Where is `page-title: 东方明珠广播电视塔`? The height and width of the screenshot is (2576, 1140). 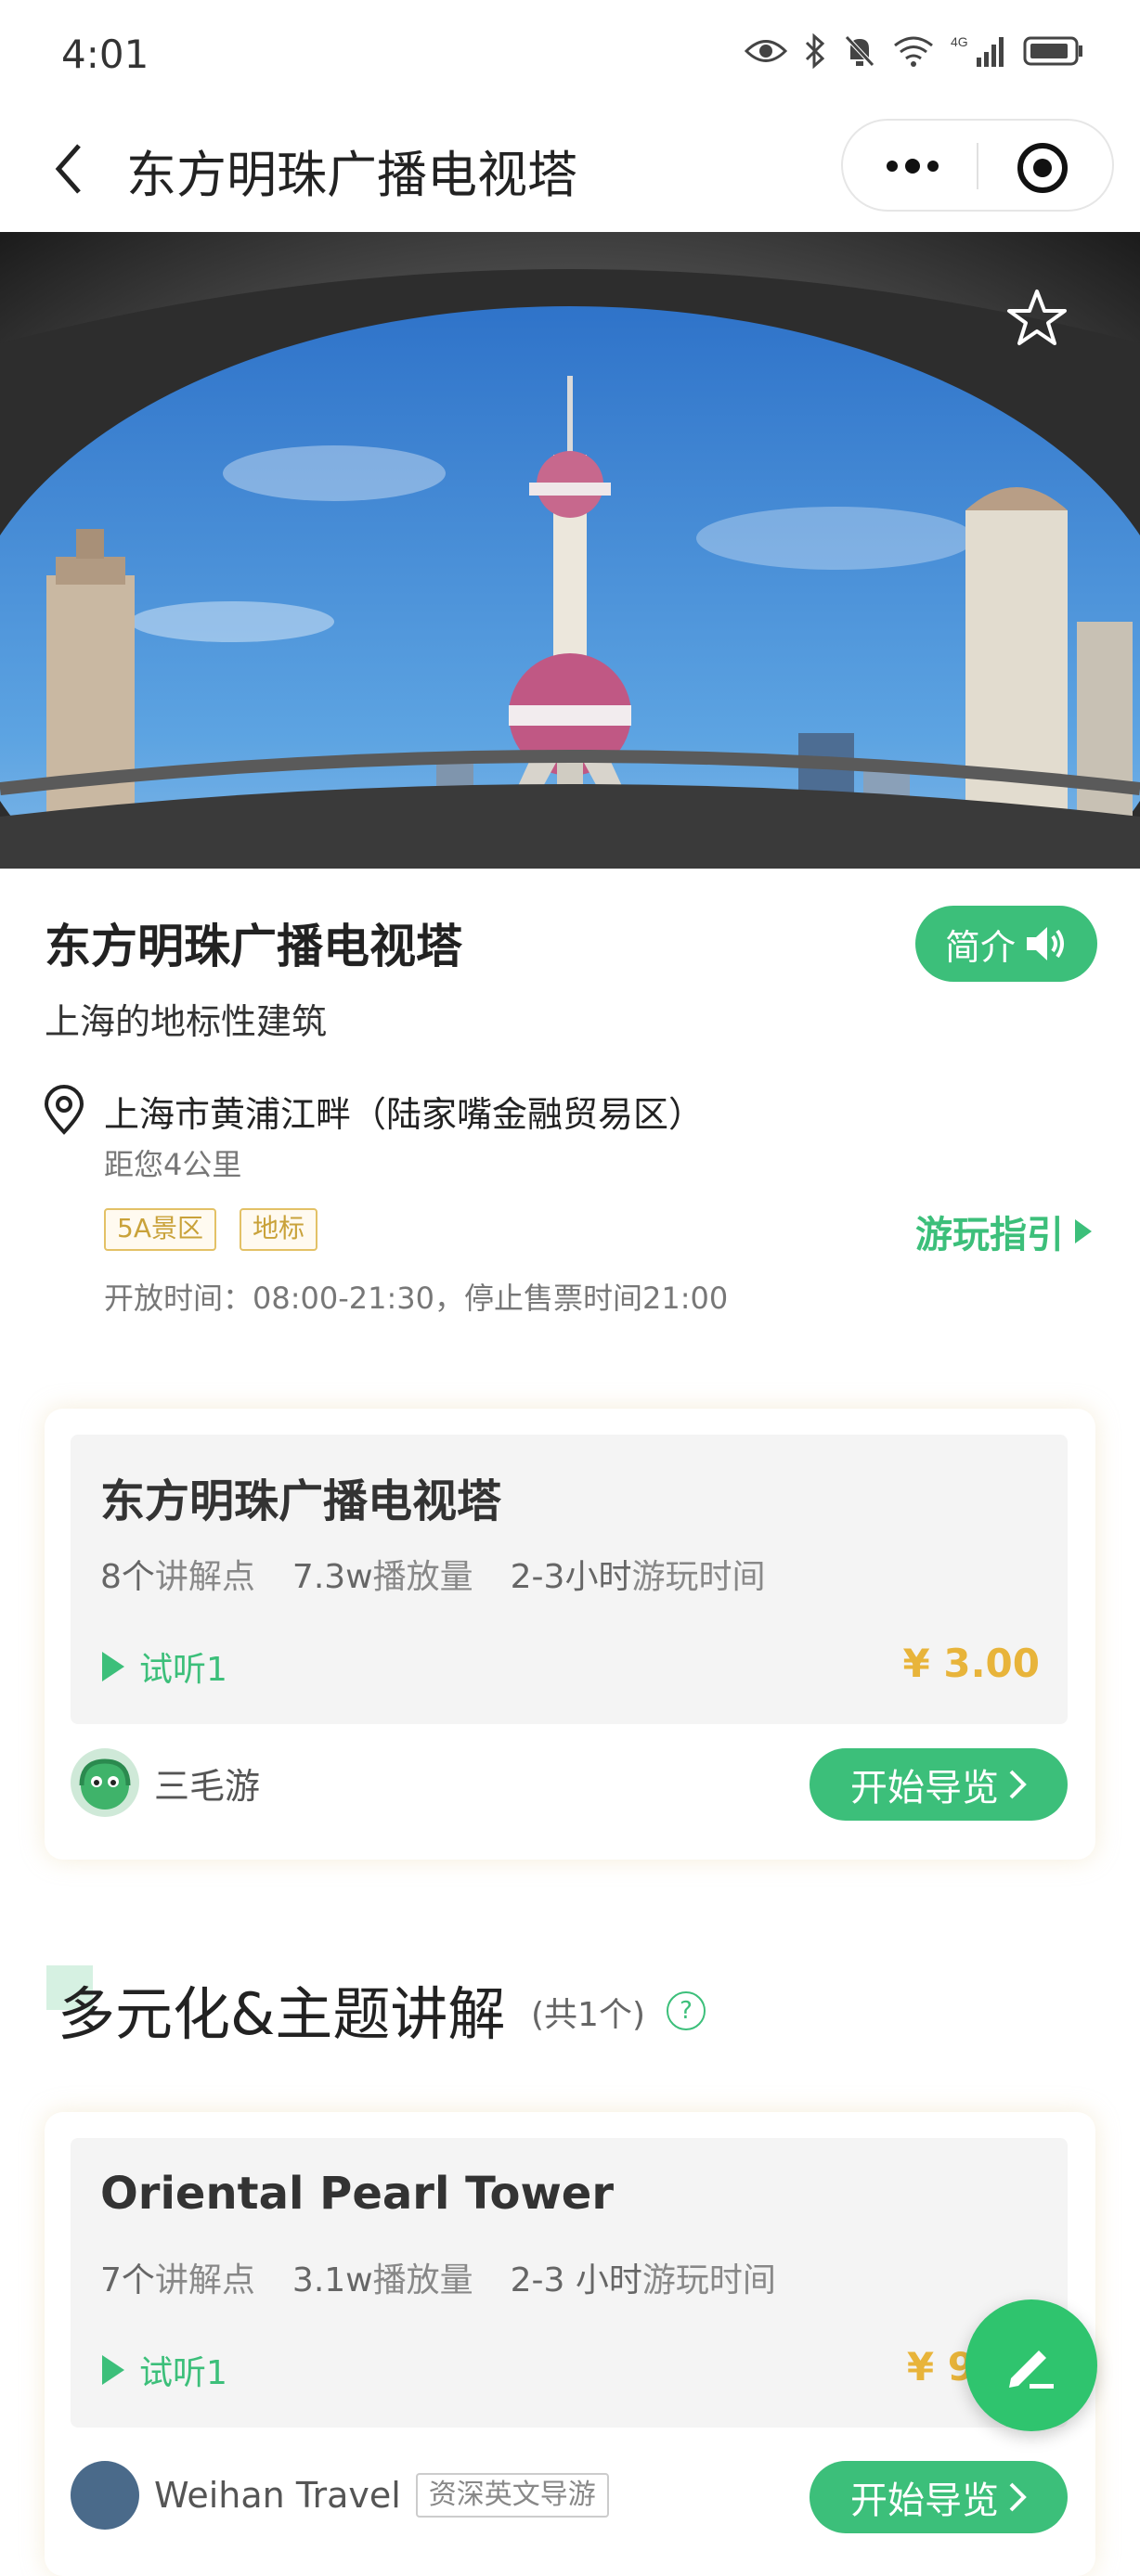 page-title: 东方明珠广播电视塔 is located at coordinates (351, 175).